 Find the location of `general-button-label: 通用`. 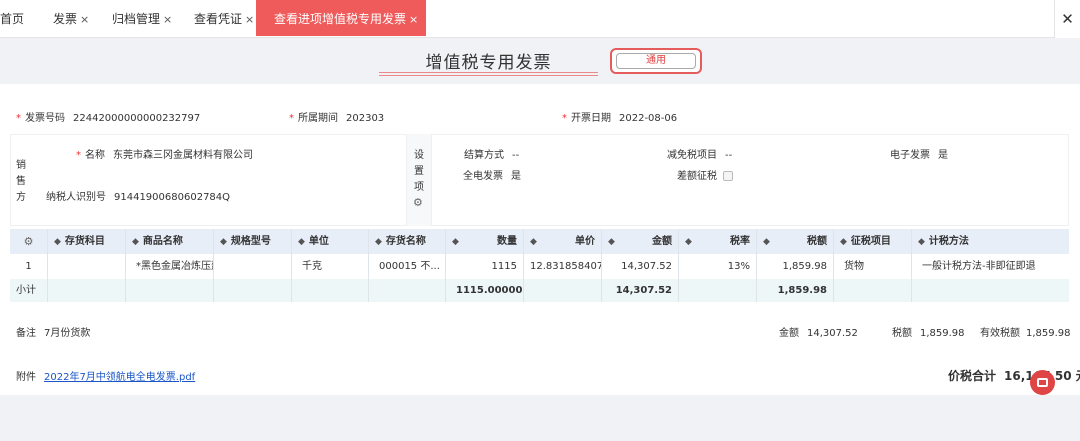

general-button-label: 通用 is located at coordinates (656, 61).